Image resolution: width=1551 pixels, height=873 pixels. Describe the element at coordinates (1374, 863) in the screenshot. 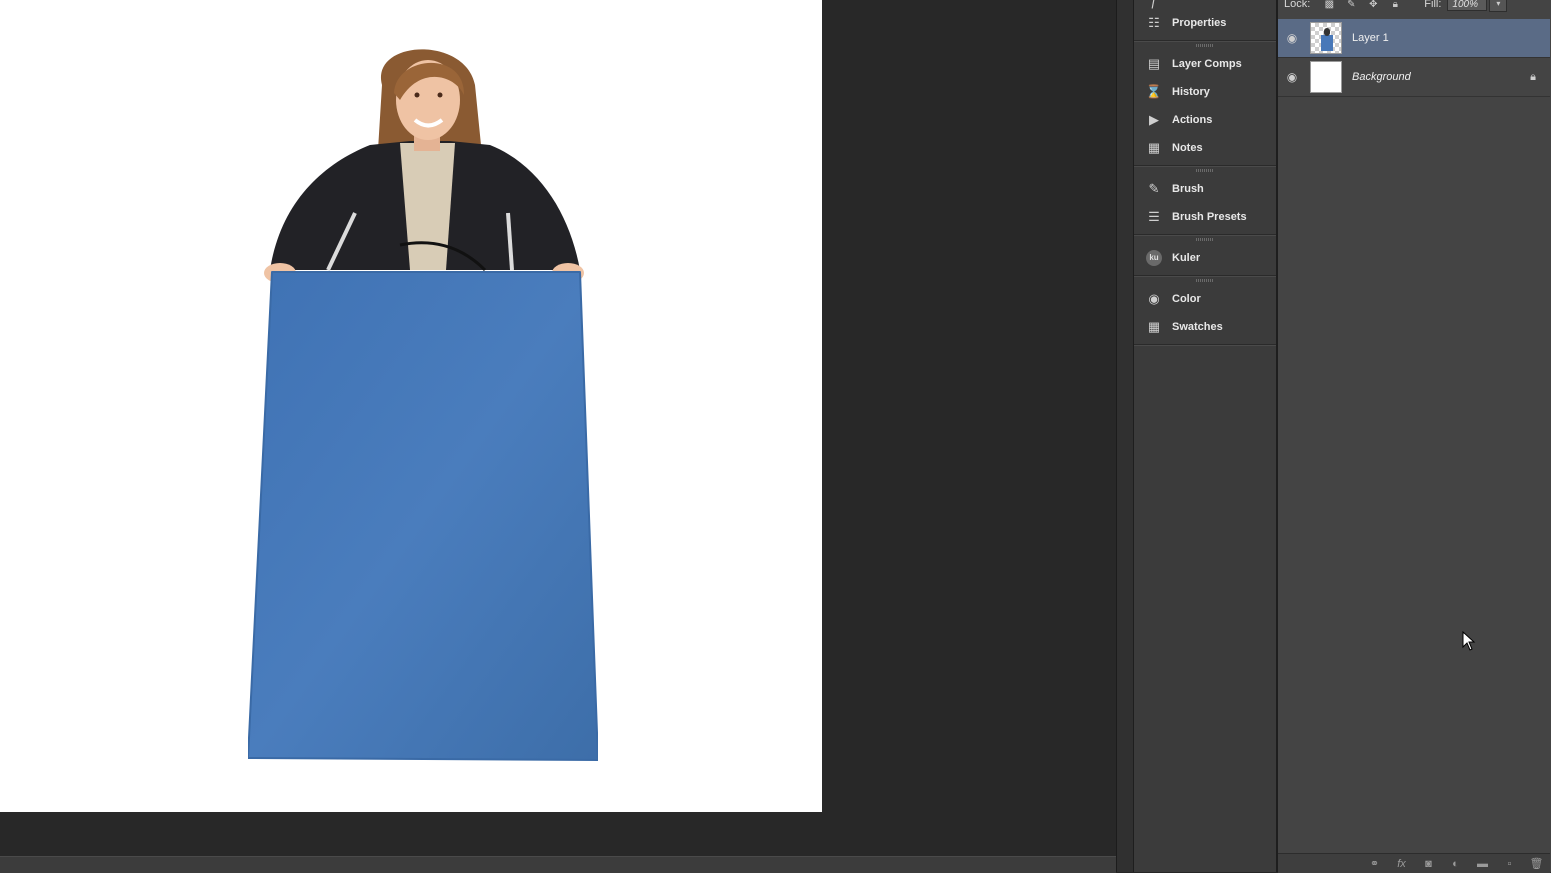

I see `link-layers-icon: ⚭` at that location.